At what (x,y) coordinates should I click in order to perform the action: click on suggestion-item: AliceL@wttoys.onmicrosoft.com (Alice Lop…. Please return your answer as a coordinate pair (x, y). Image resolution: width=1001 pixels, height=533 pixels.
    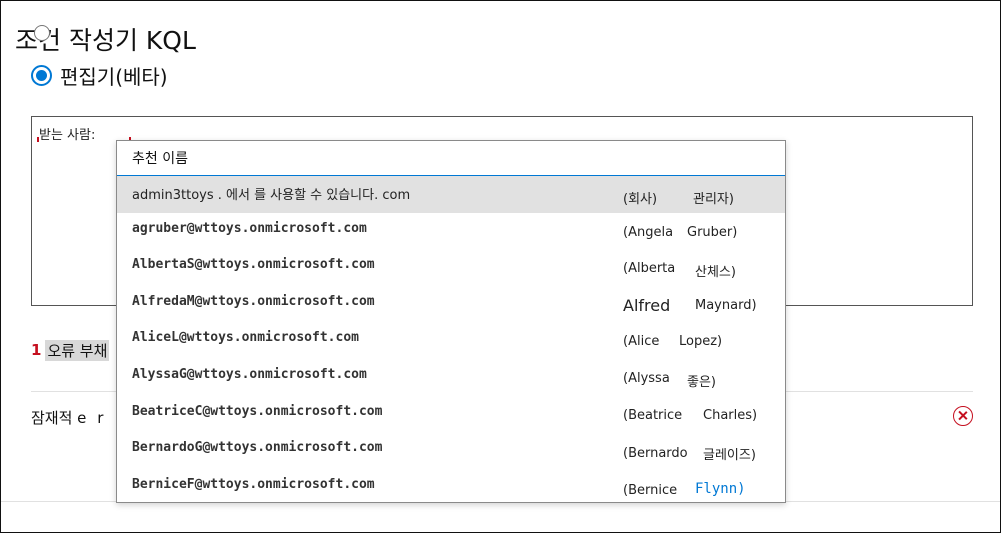
    Looking at the image, I should click on (451, 340).